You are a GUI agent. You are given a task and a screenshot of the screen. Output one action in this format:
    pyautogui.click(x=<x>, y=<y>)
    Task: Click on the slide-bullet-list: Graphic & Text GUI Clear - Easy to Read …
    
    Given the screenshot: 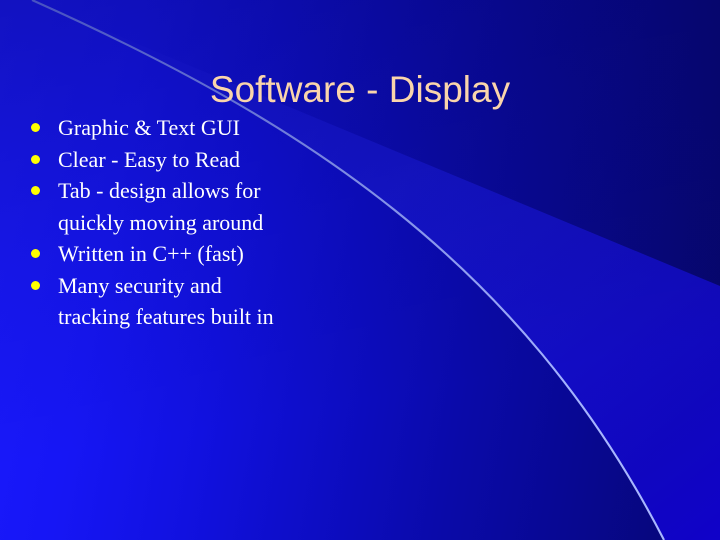 What is the action you would take?
    pyautogui.click(x=158, y=222)
    